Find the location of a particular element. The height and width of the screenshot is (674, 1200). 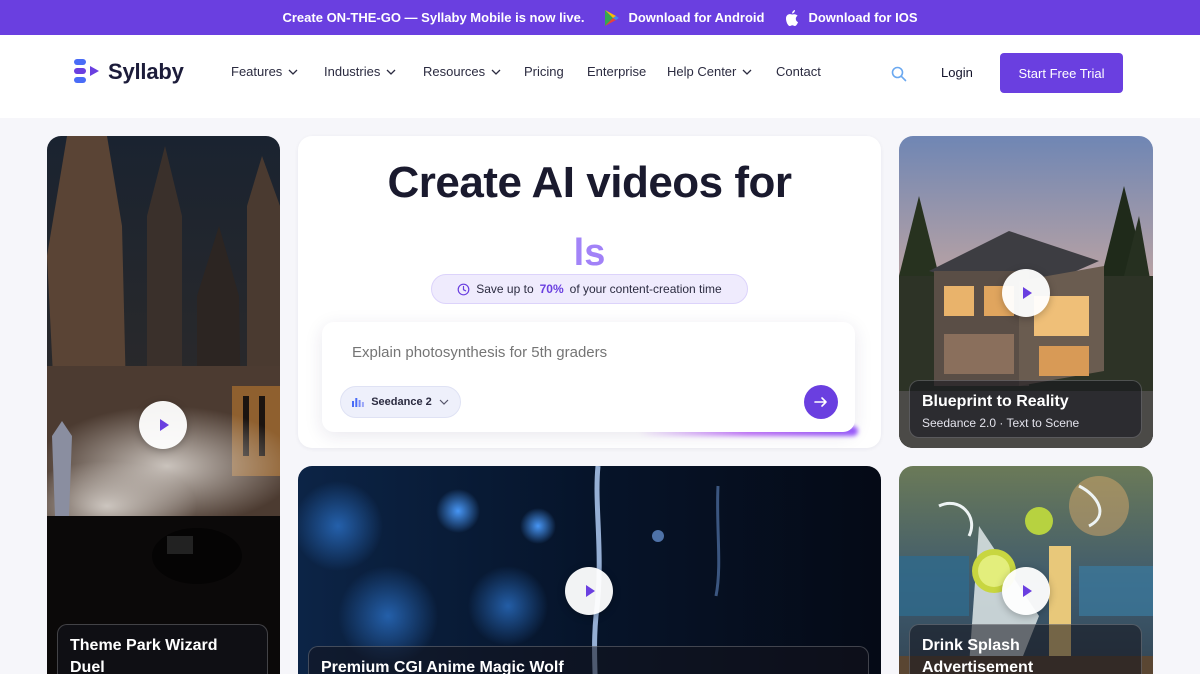

prompt-input is located at coordinates (587, 352).